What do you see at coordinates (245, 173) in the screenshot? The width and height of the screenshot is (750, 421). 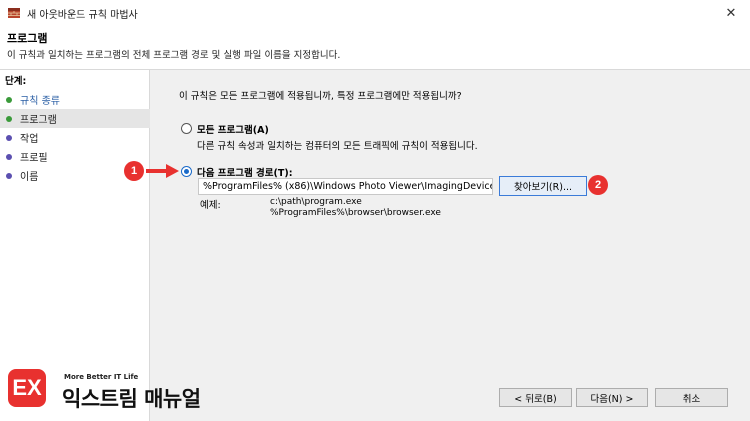 I see `program-path-label: 다음 프로그램 경로(T):` at bounding box center [245, 173].